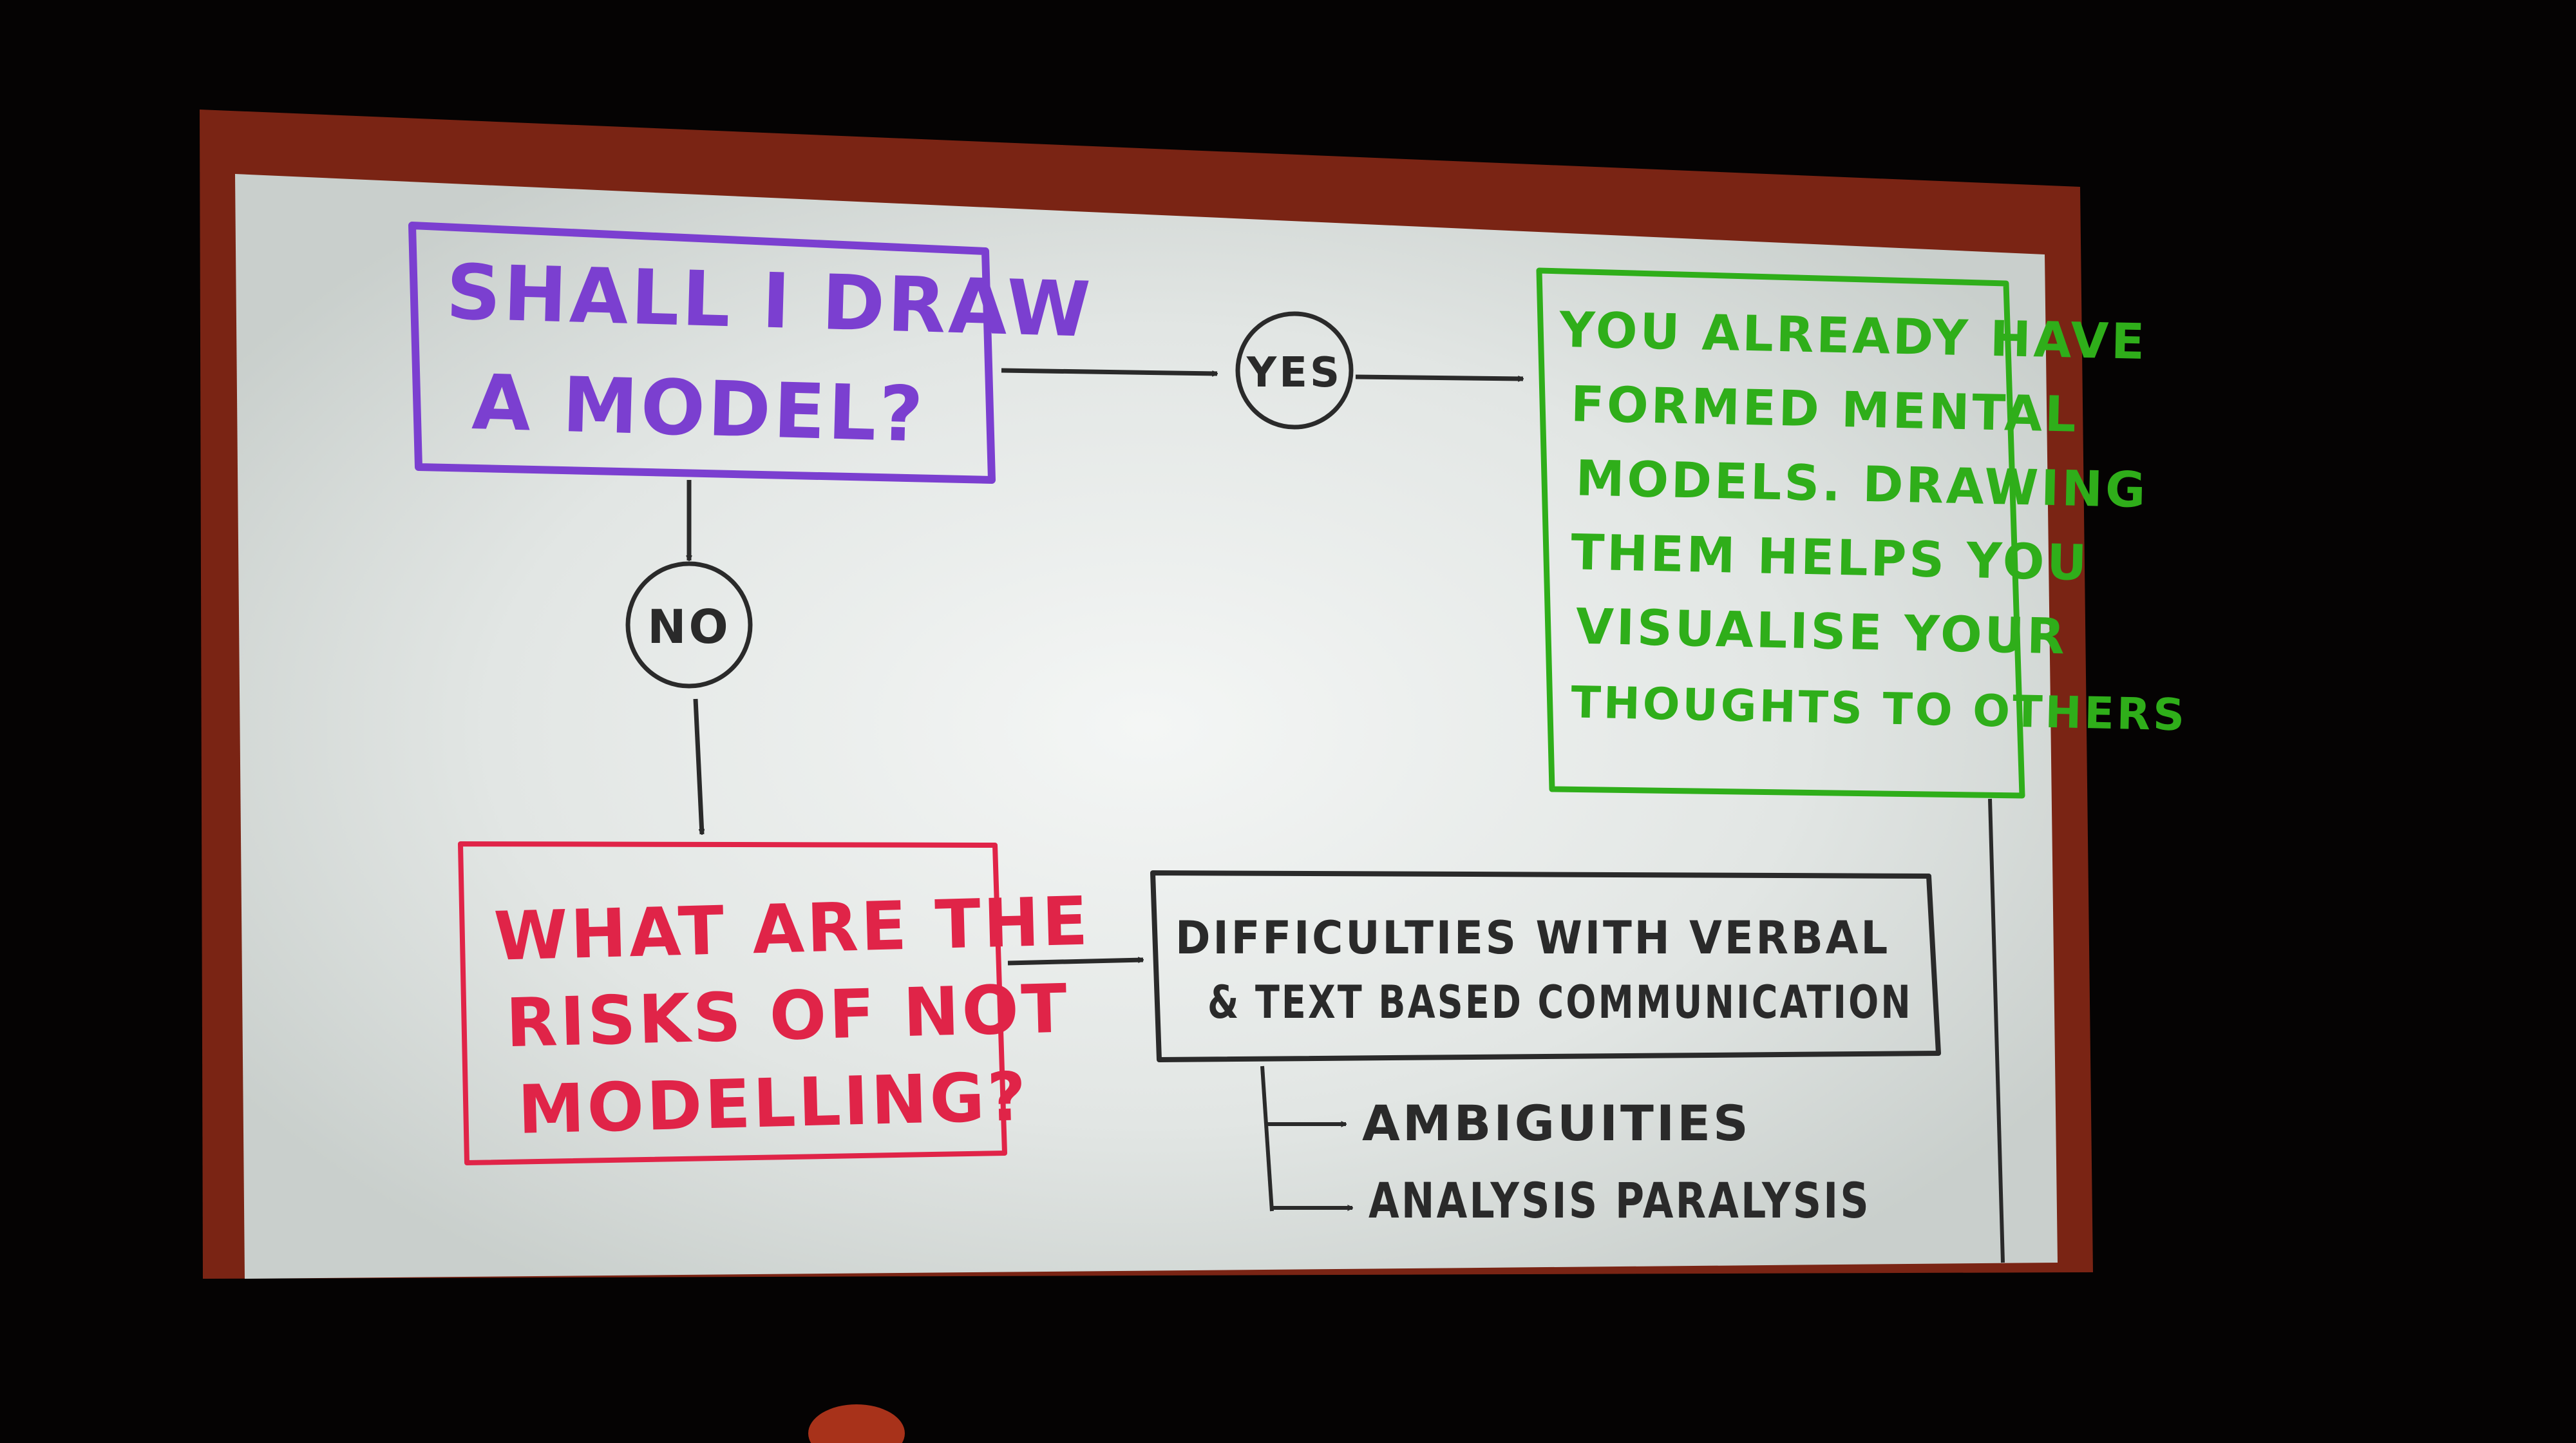 The height and width of the screenshot is (1443, 2576). Describe the element at coordinates (1830, 557) in the screenshot. I see `mental-models-line-4: THEM HELPS YOU` at that location.